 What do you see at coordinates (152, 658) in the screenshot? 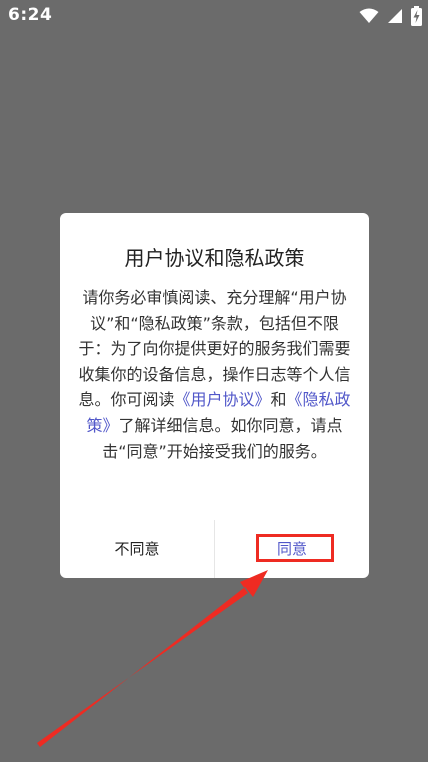
I see `pointer-arrow-icon` at bounding box center [152, 658].